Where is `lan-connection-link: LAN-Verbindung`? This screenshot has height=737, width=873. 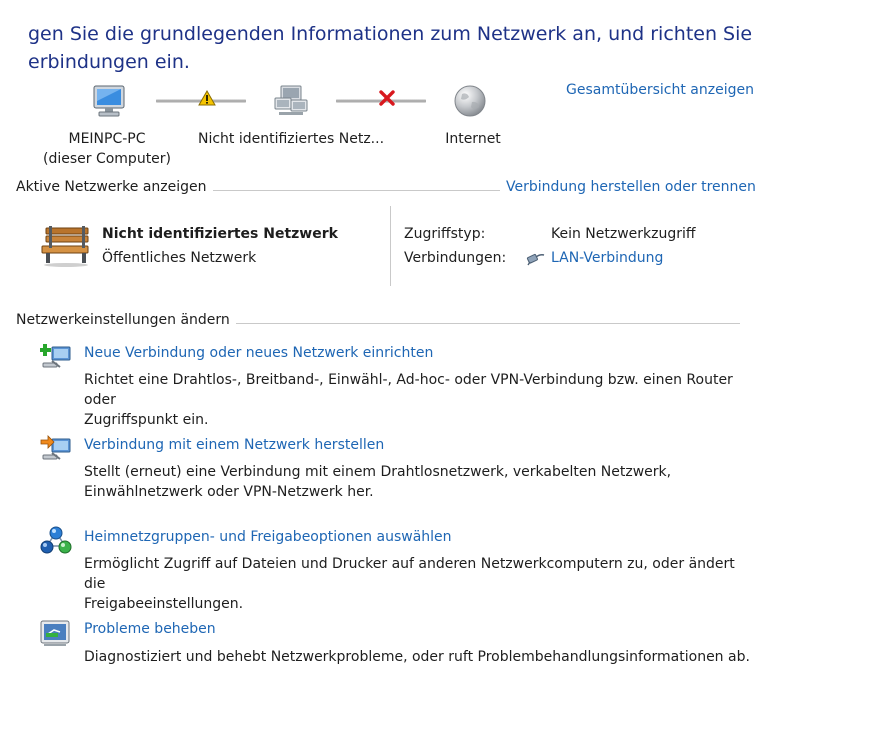
lan-connection-link: LAN-Verbindung is located at coordinates (607, 258).